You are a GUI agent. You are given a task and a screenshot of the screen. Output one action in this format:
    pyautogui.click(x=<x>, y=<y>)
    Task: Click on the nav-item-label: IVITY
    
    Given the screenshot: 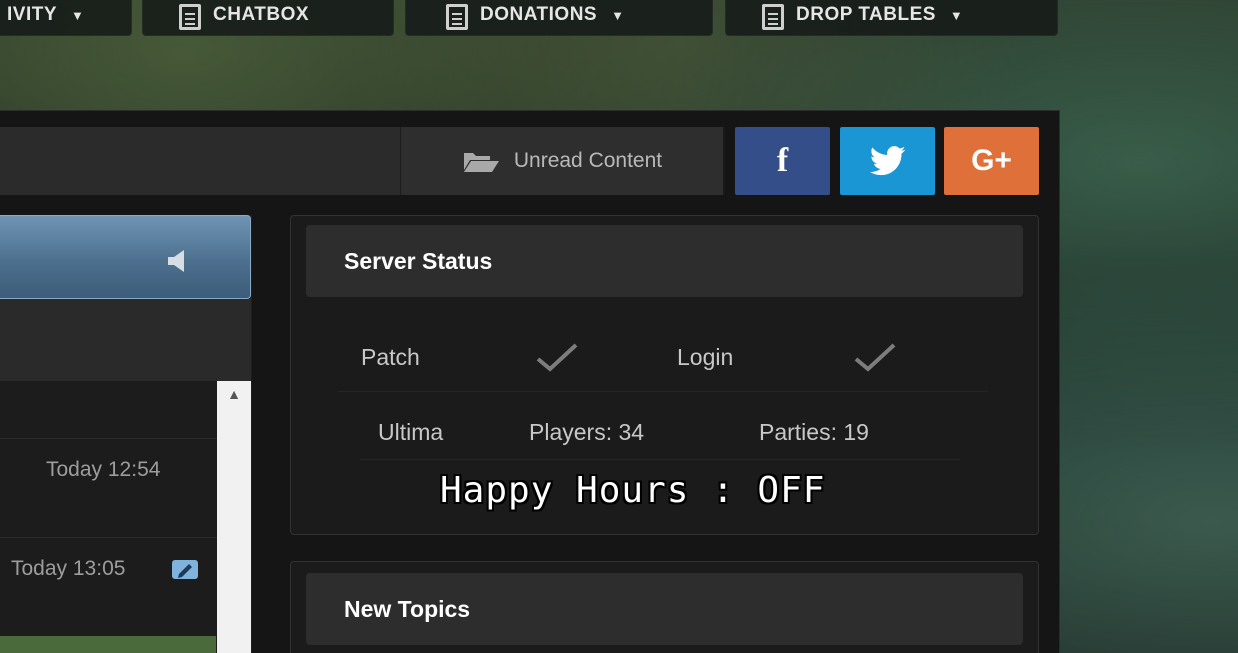 What is the action you would take?
    pyautogui.click(x=32, y=14)
    